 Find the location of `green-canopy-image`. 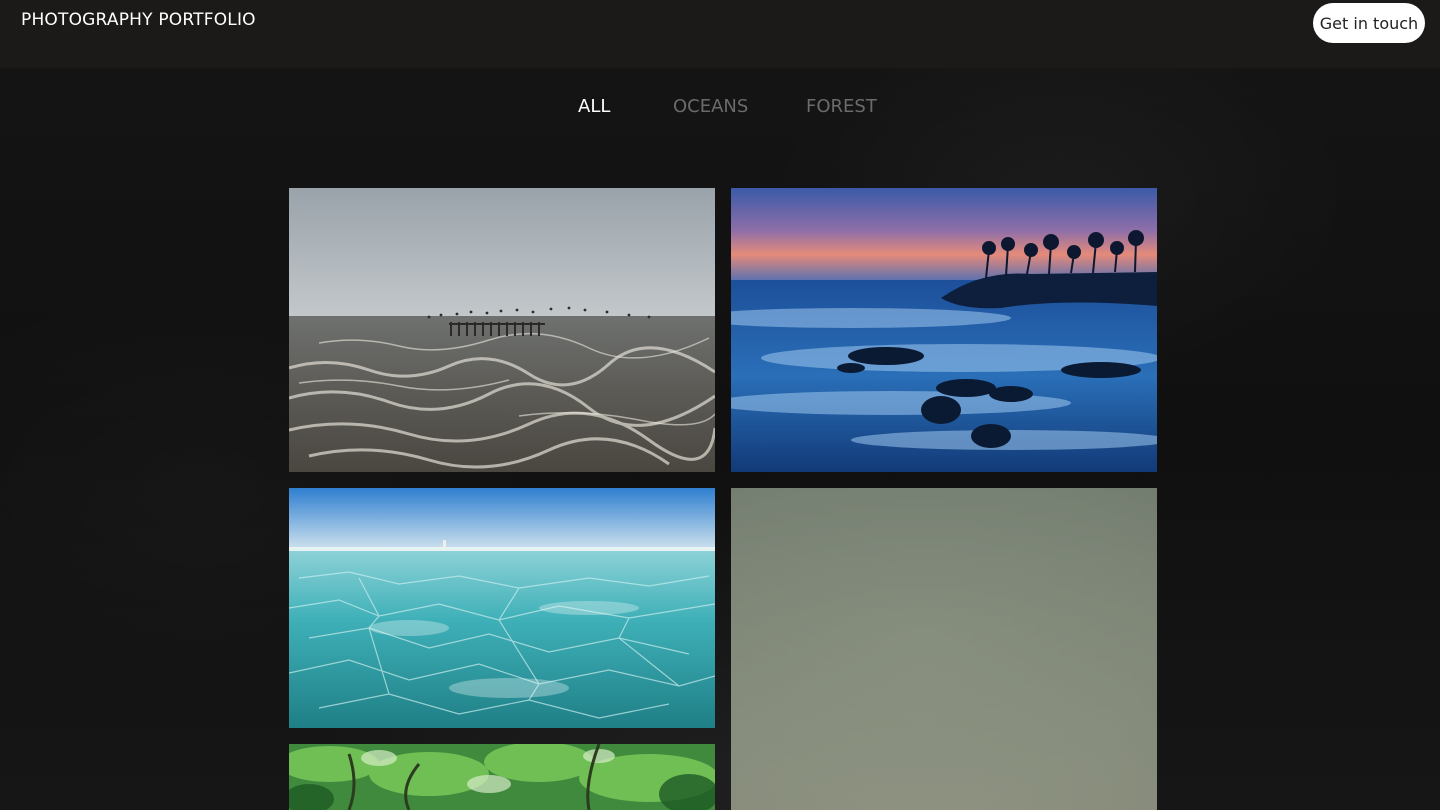

green-canopy-image is located at coordinates (502, 777).